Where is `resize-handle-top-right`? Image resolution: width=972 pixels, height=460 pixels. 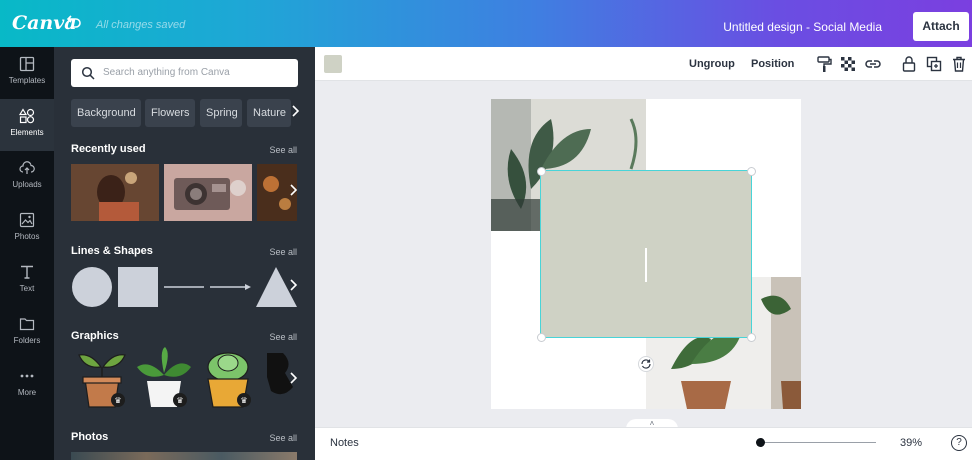
resize-handle-top-right is located at coordinates (751, 171).